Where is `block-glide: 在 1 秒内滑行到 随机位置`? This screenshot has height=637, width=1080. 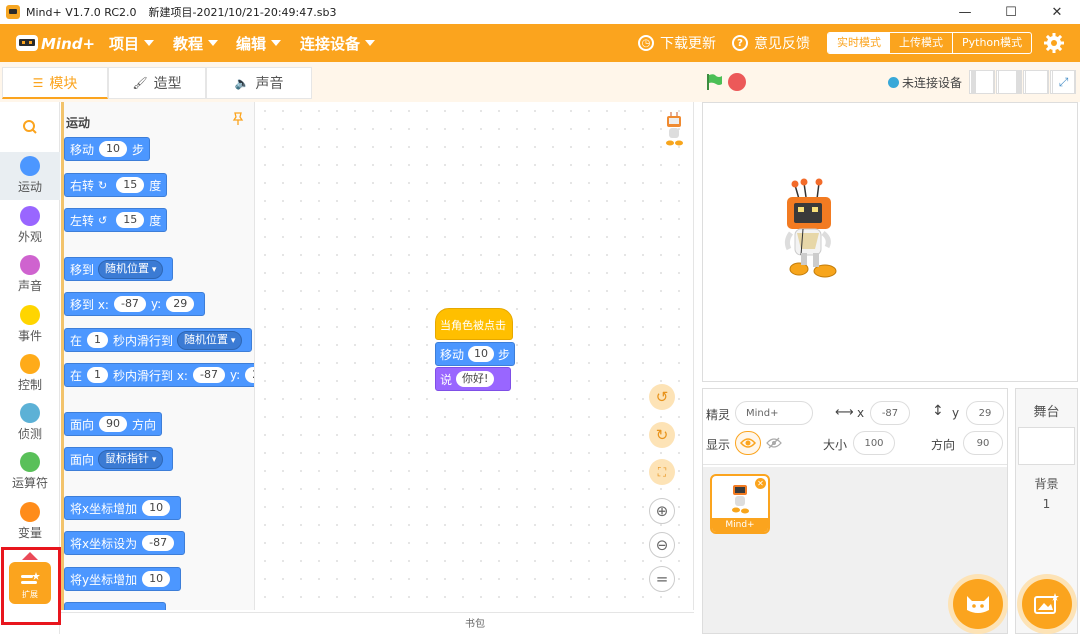 block-glide: 在 1 秒内滑行到 随机位置 is located at coordinates (158, 340).